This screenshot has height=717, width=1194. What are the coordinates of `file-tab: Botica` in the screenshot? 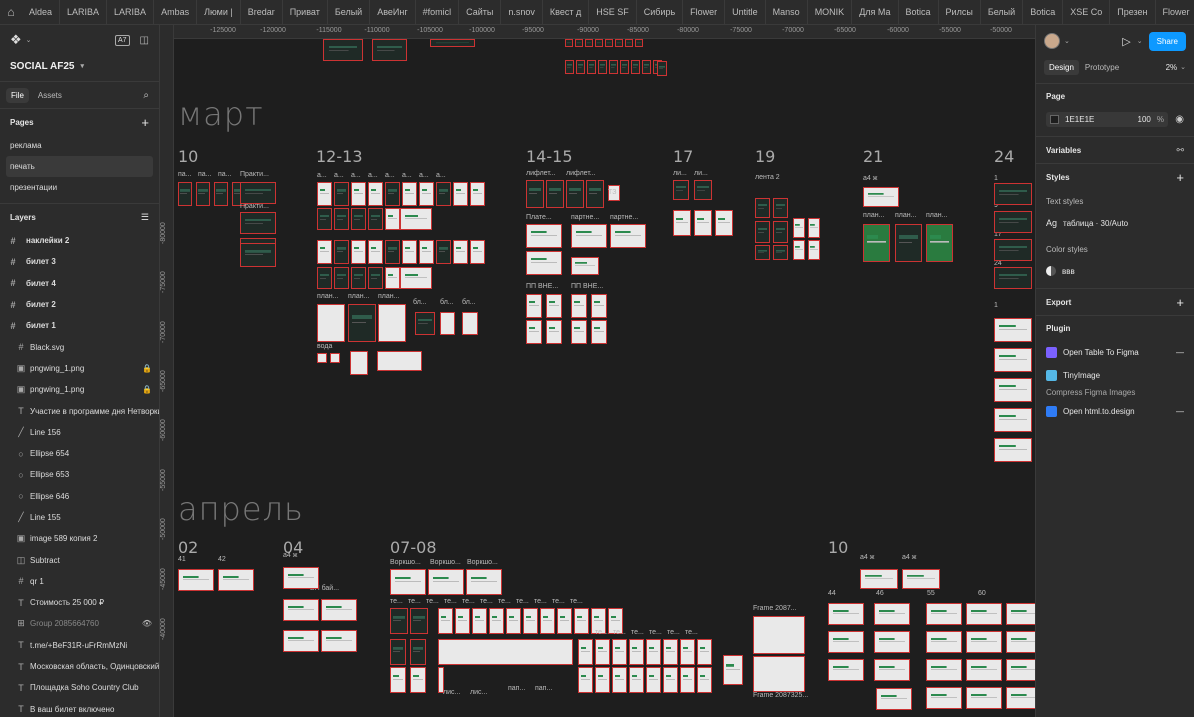 It's located at (919, 12).